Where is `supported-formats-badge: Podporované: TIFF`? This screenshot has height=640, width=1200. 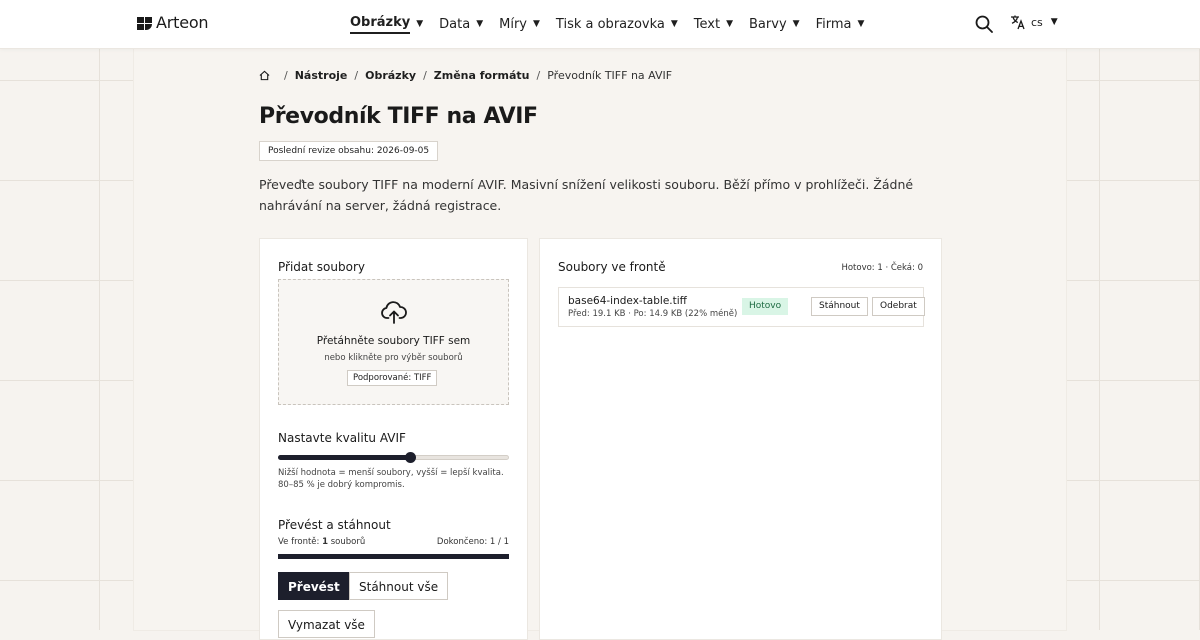 supported-formats-badge: Podporované: TIFF is located at coordinates (392, 378).